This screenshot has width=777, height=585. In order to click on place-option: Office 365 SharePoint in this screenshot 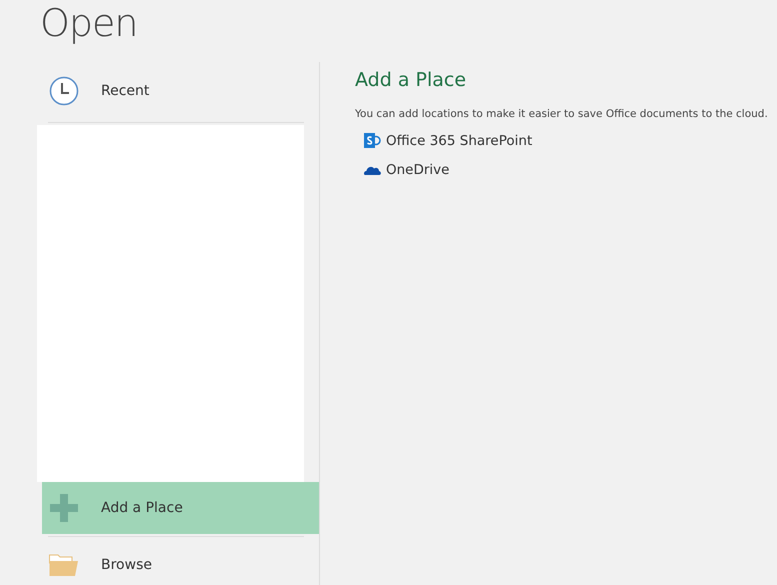, I will do `click(443, 141)`.